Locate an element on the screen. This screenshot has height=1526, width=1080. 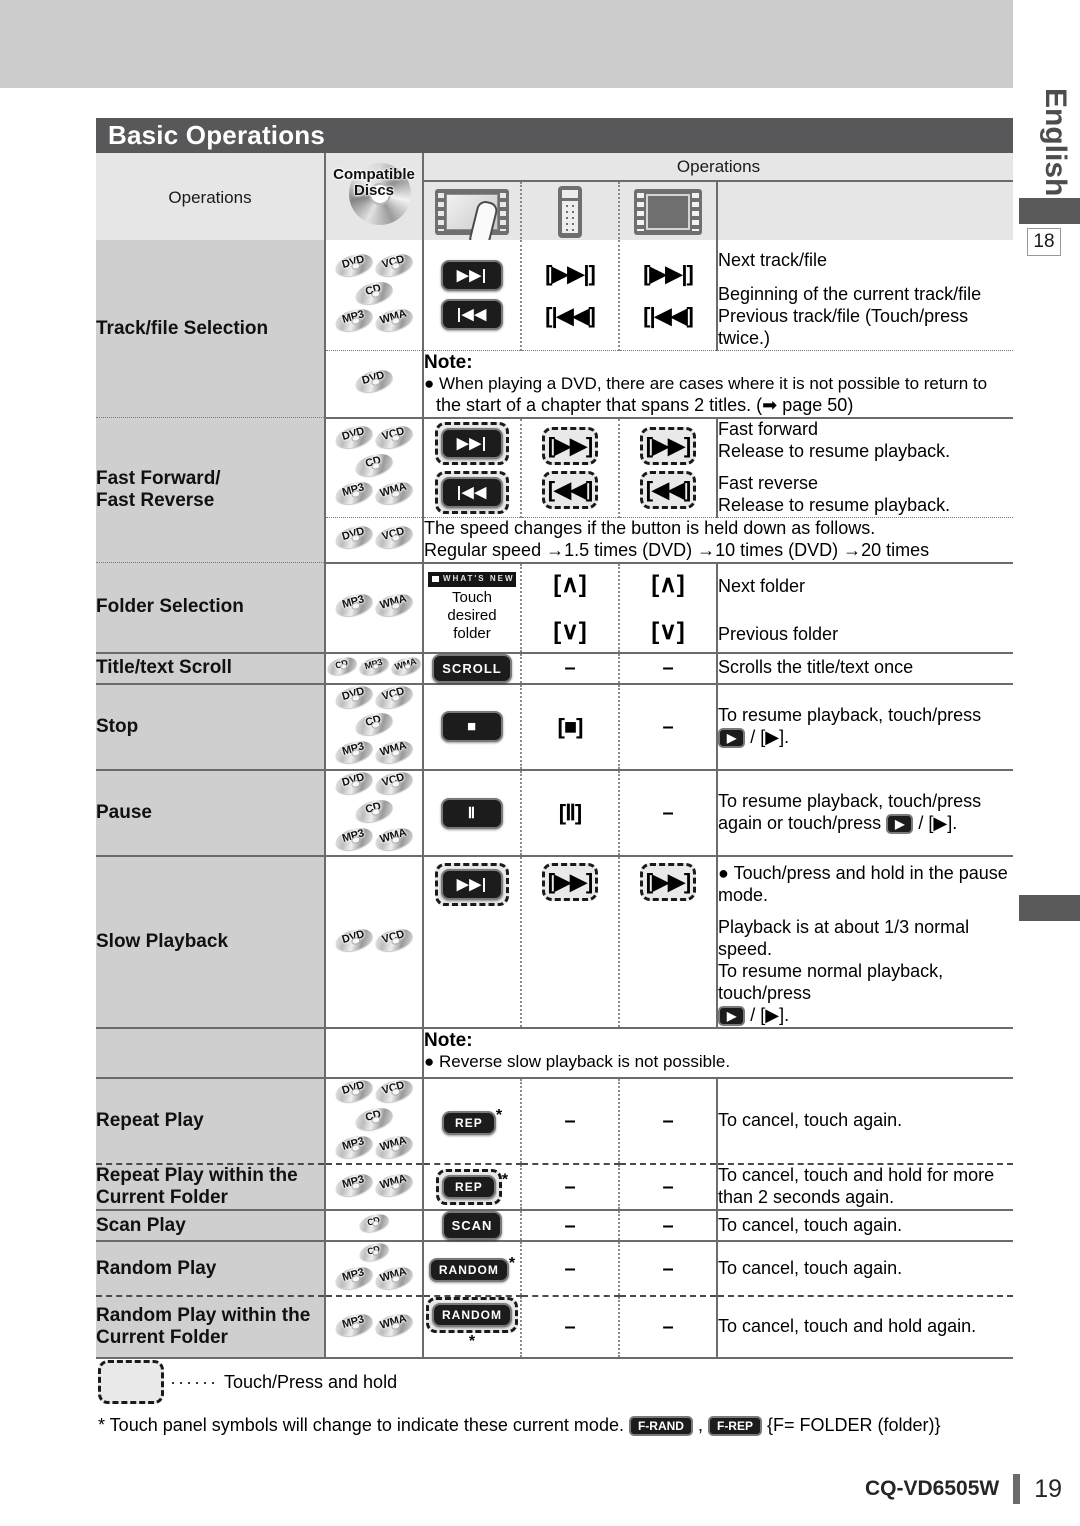
remote-stop-key: [■] is located at coordinates (571, 726).